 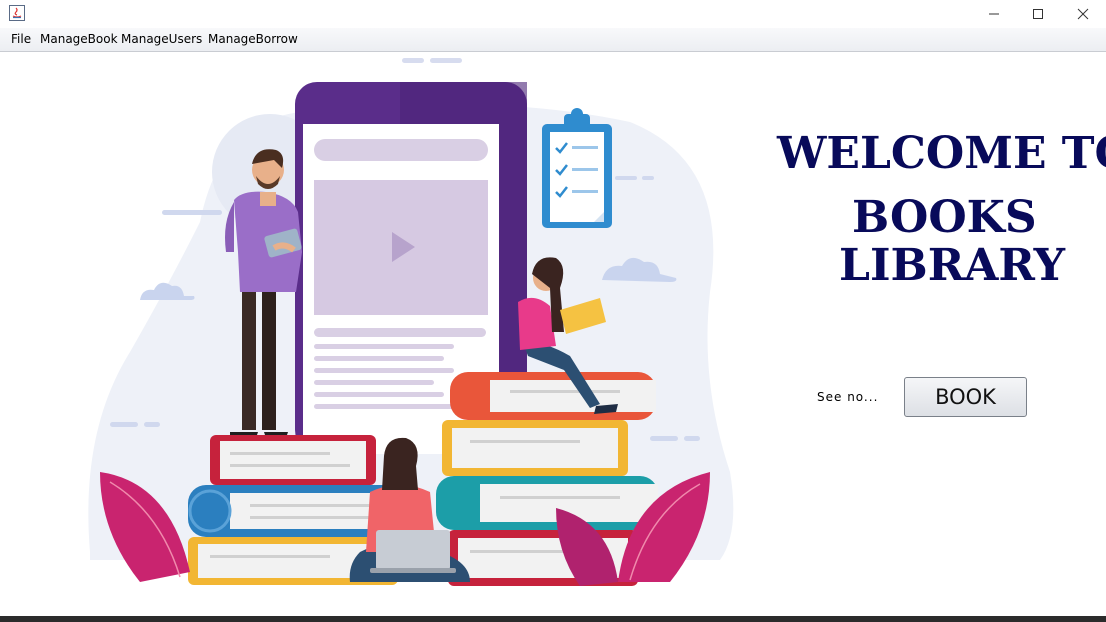 What do you see at coordinates (79, 39) in the screenshot?
I see `menu-manage-book: ManageBook` at bounding box center [79, 39].